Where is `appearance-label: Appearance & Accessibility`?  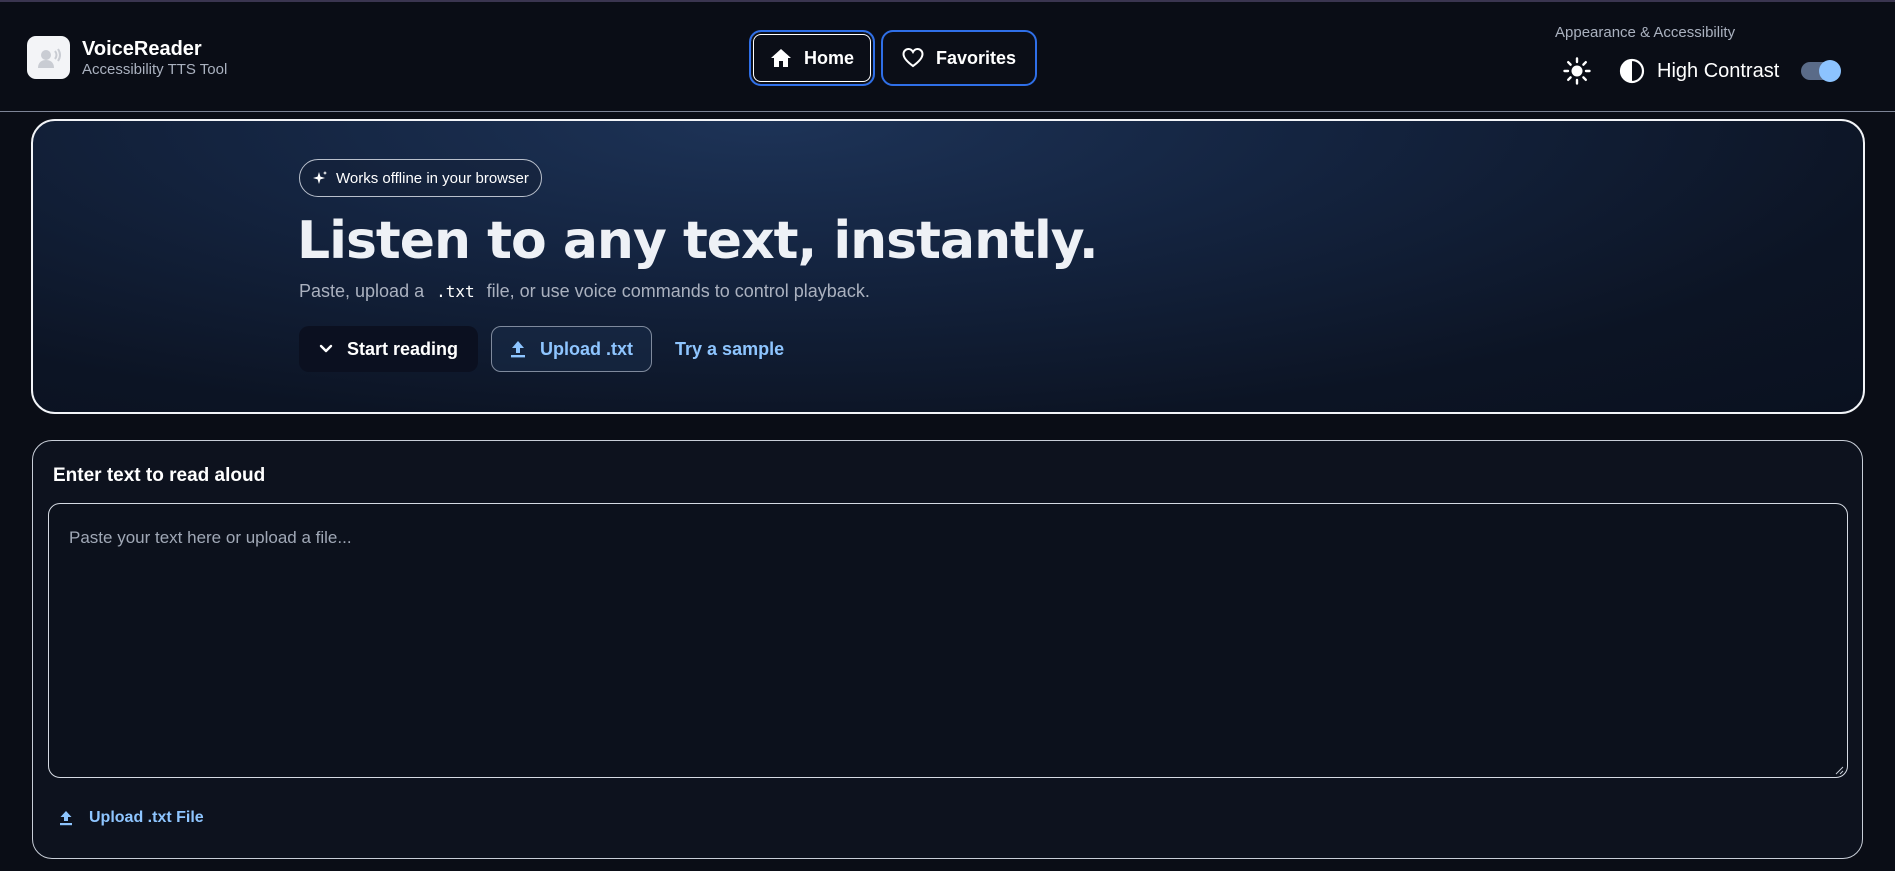
appearance-label: Appearance & Accessibility is located at coordinates (1645, 32).